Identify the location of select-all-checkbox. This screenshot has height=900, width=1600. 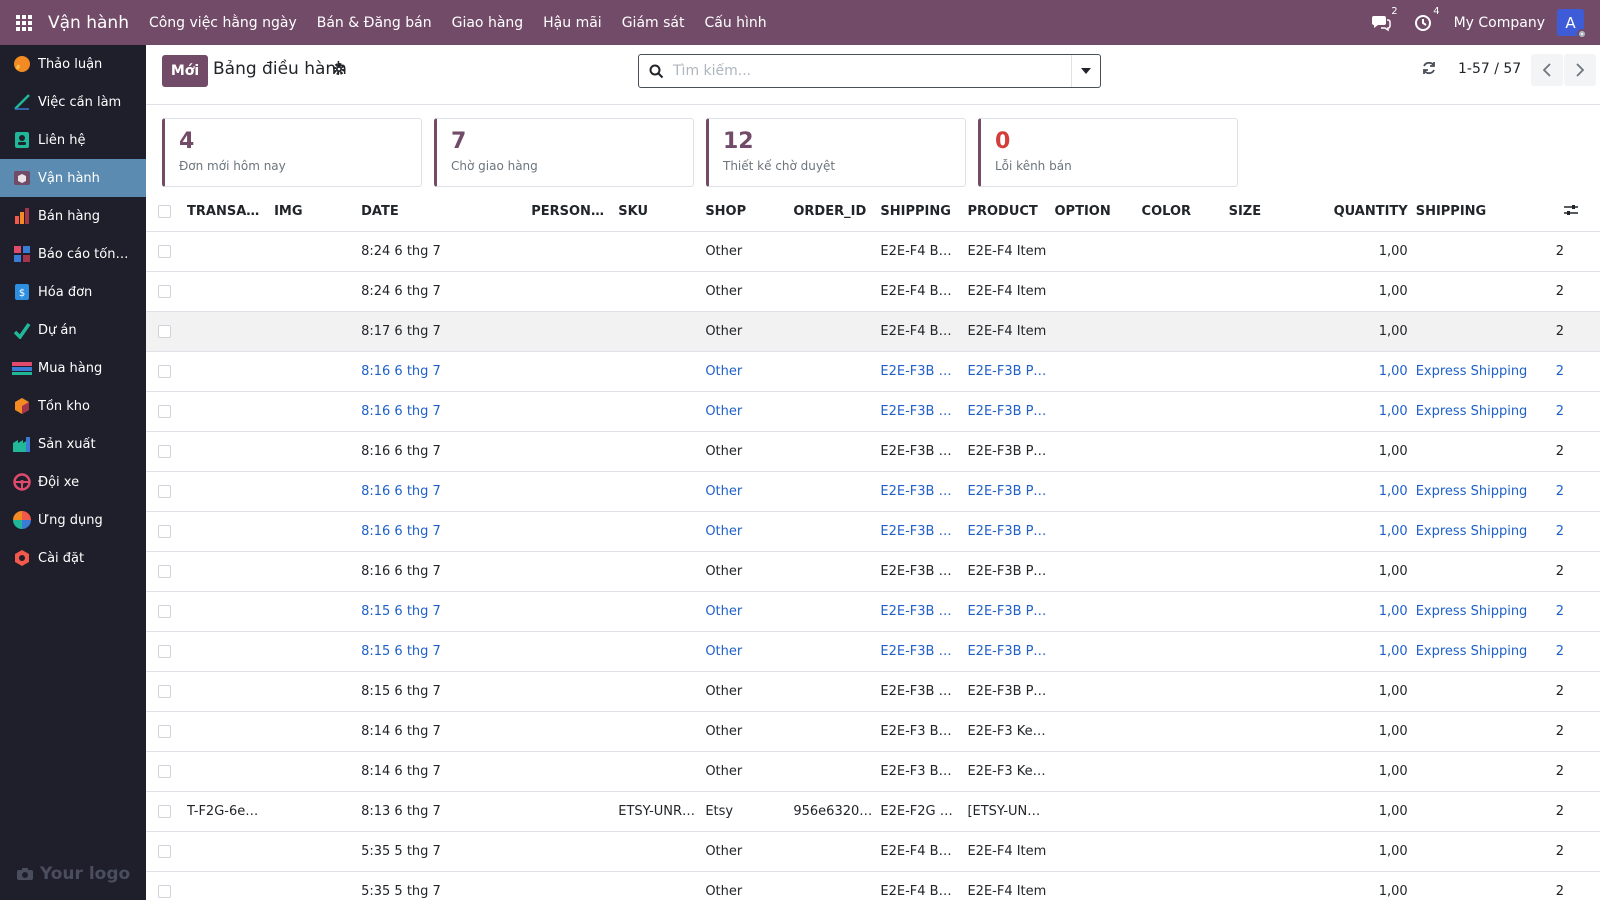
(165, 212).